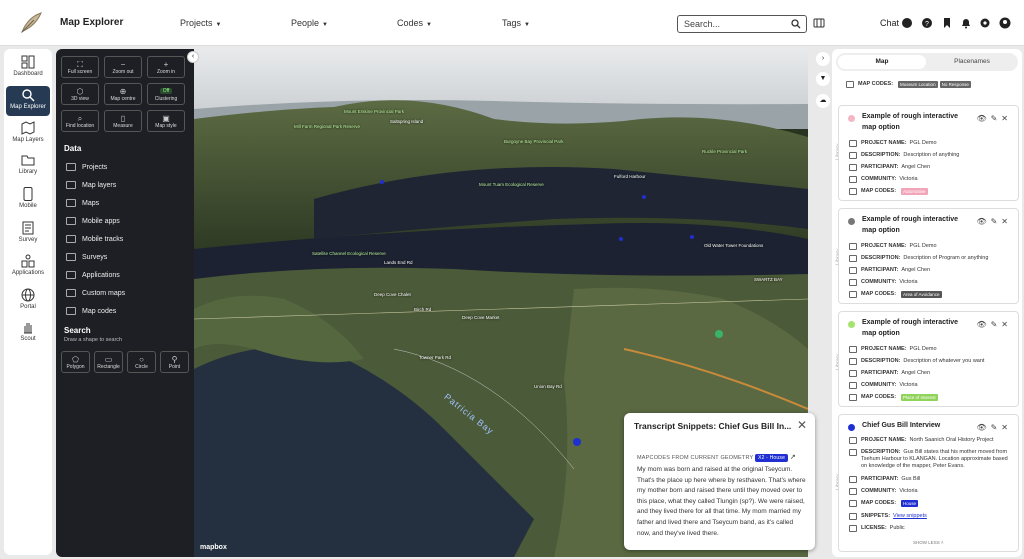 Image resolution: width=1024 pixels, height=559 pixels. Describe the element at coordinates (893, 349) in the screenshot. I see `card-project: PROJECT NAME: PGL Demo` at that location.